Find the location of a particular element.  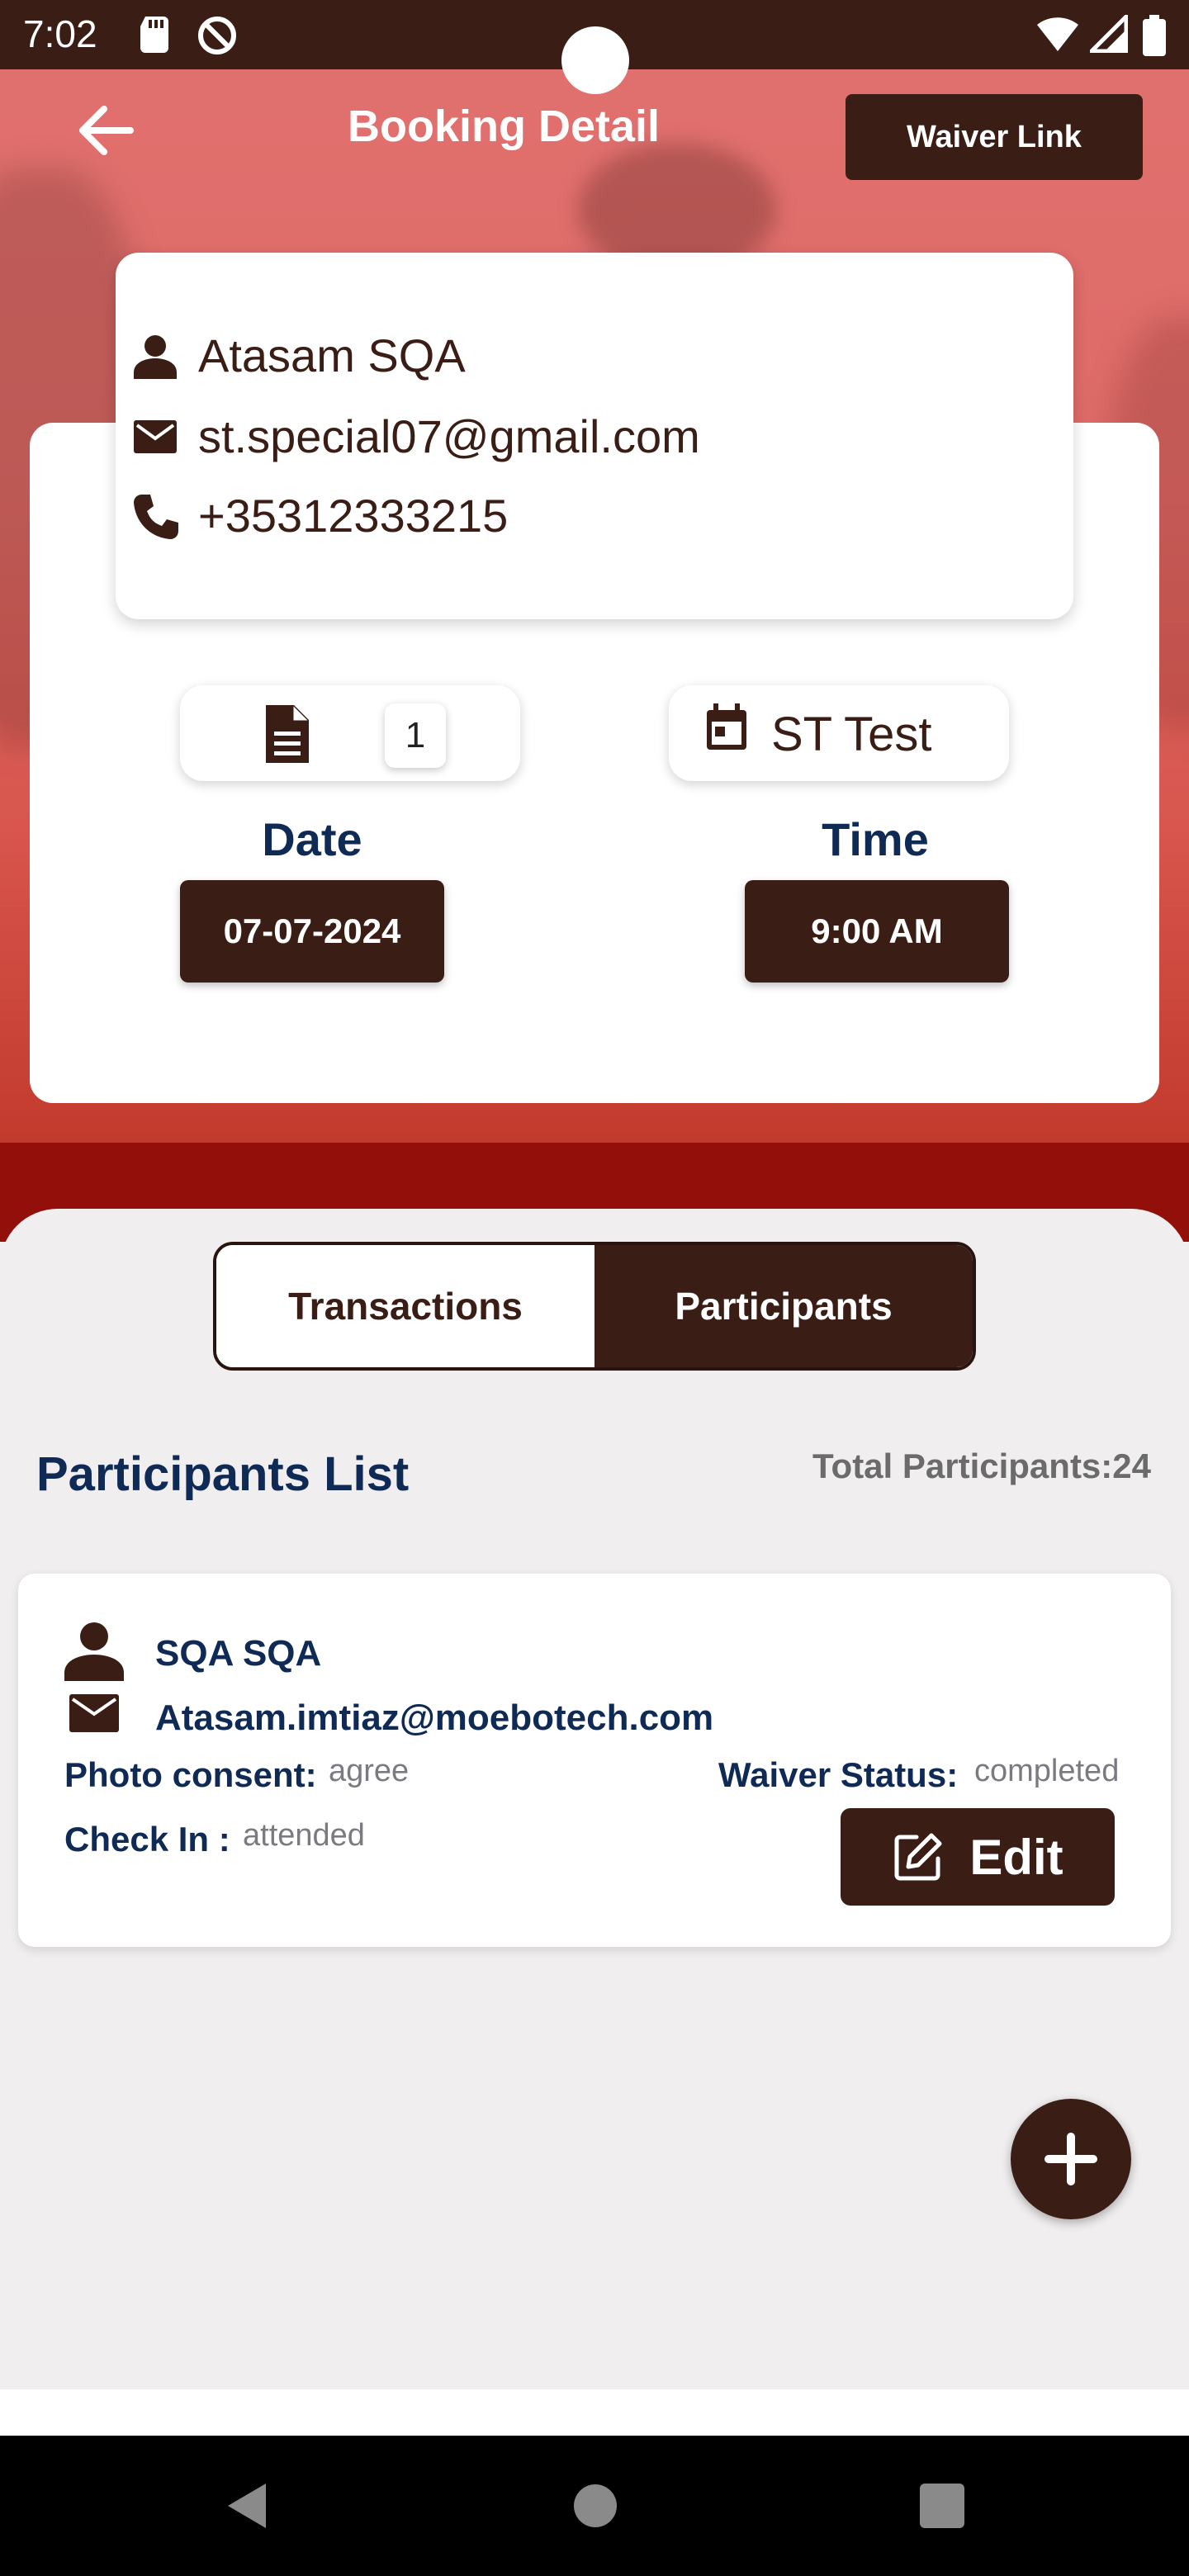

photo-consent-value: agree is located at coordinates (369, 1771).